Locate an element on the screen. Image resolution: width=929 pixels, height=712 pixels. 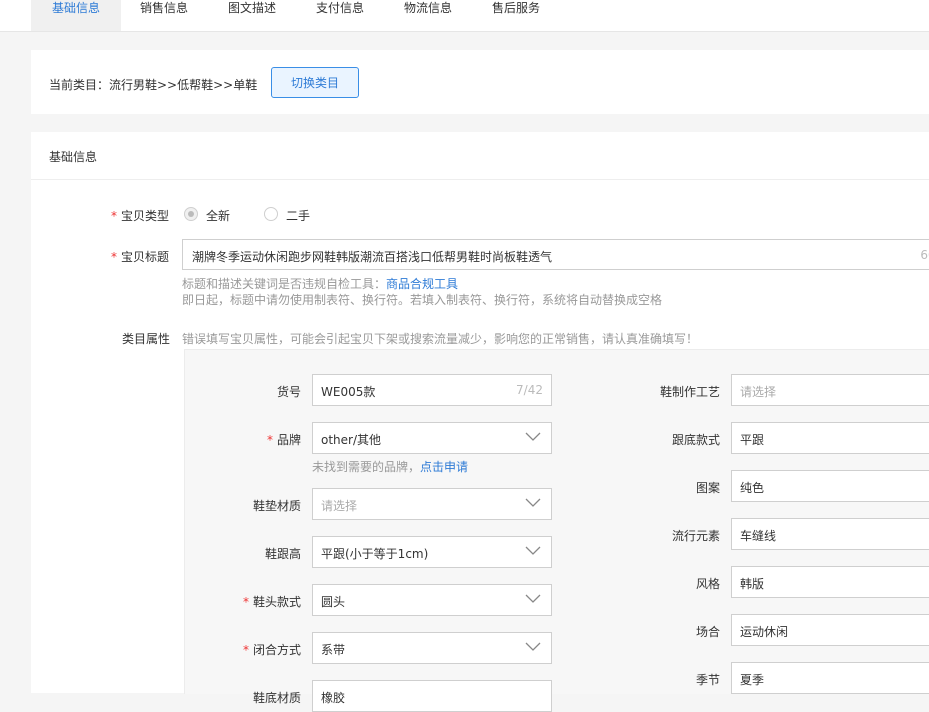
attr-label-toe-style: * 鞋头款式 is located at coordinates (272, 602).